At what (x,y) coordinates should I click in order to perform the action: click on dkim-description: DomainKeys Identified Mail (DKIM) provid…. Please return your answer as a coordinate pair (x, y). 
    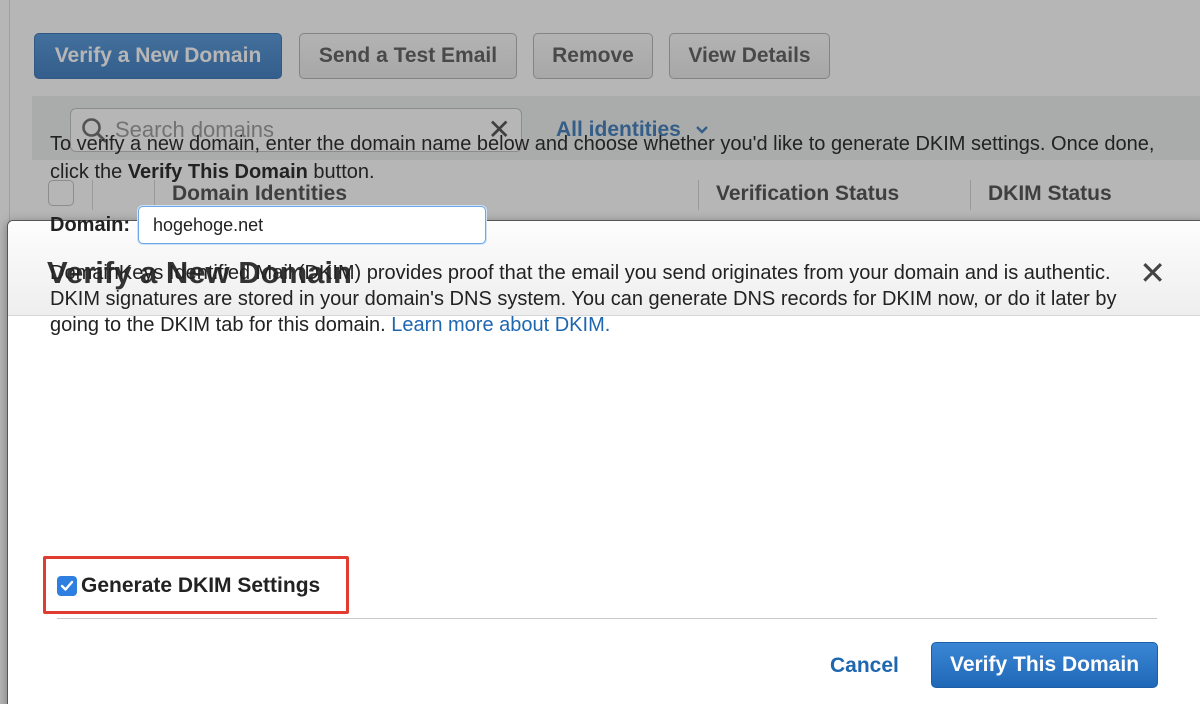
    Looking at the image, I should click on (583, 299).